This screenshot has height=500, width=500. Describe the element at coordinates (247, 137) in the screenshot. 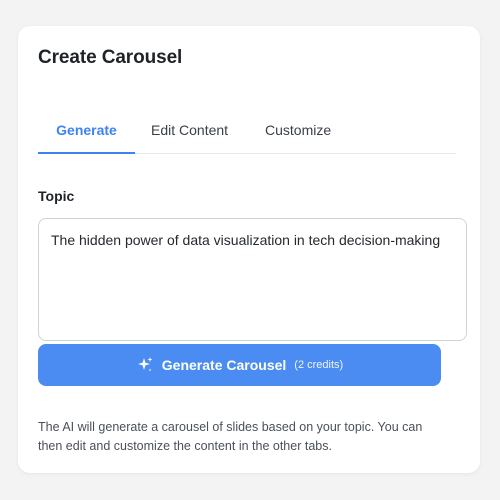

I see `tab-bar: Generate Edit Content Customize` at that location.